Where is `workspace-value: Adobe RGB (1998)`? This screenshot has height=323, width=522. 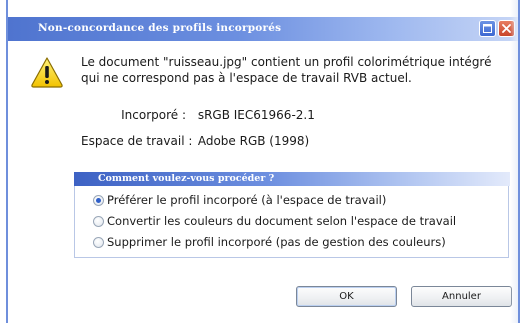 workspace-value: Adobe RGB (1998) is located at coordinates (253, 141).